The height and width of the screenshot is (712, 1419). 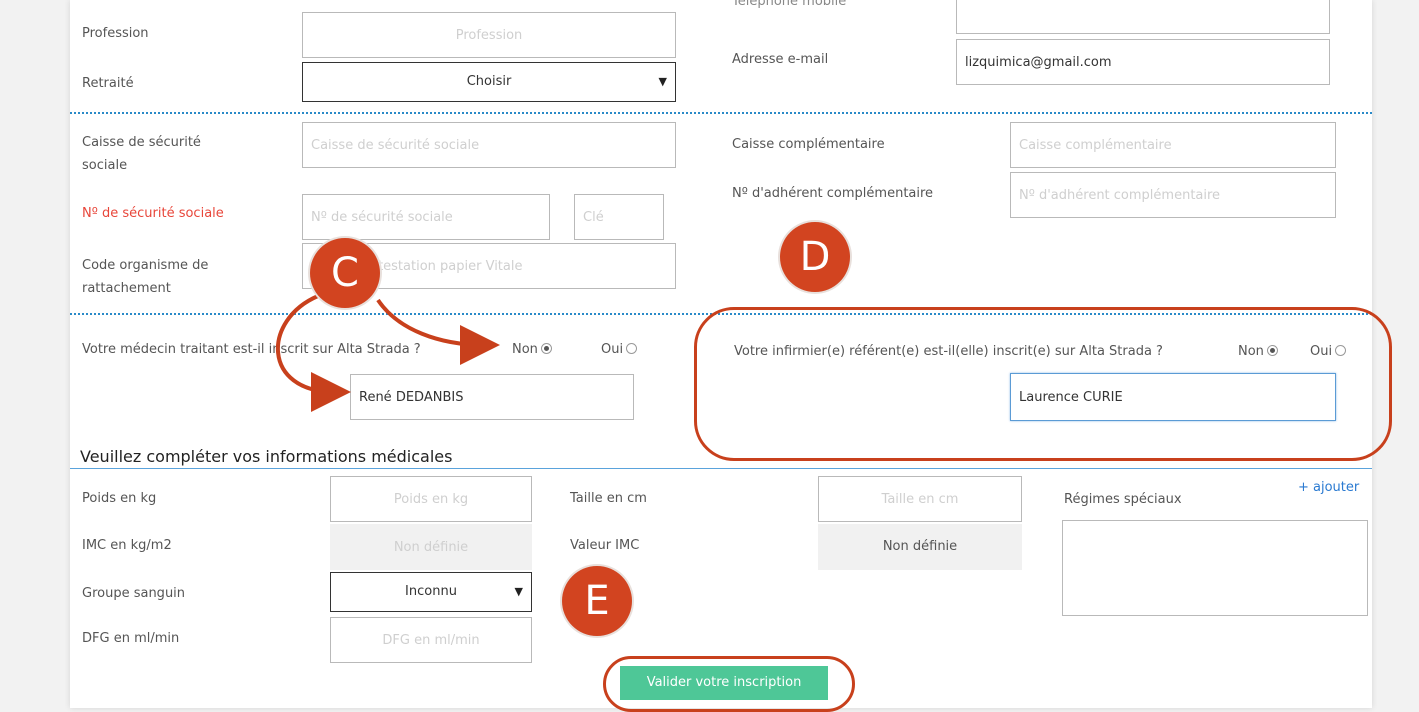 I want to click on callout-badge-d: D, so click(x=815, y=257).